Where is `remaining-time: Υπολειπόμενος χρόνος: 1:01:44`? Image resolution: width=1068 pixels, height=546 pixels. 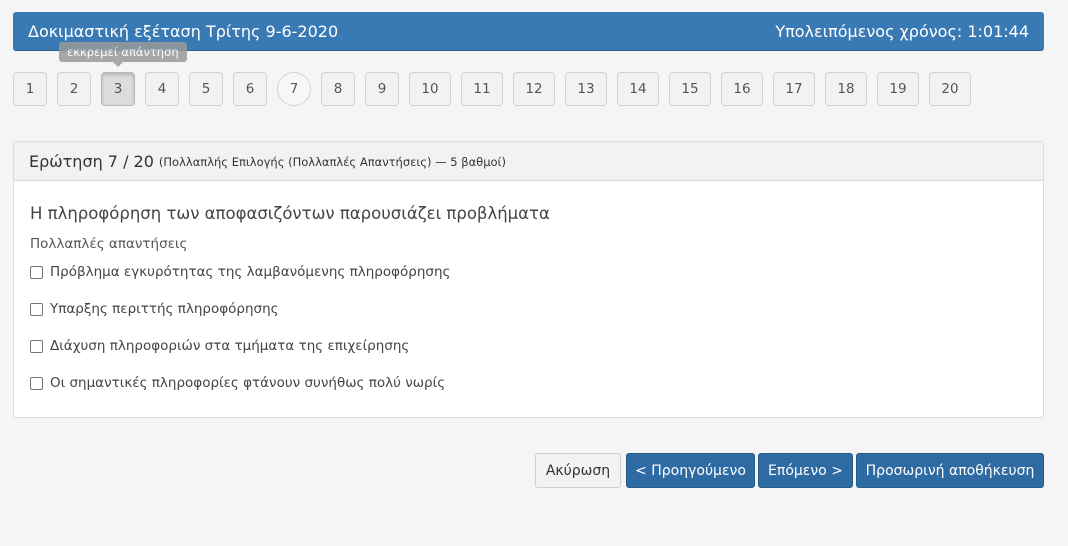
remaining-time: Υπολειπόμενος χρόνος: 1:01:44 is located at coordinates (902, 31).